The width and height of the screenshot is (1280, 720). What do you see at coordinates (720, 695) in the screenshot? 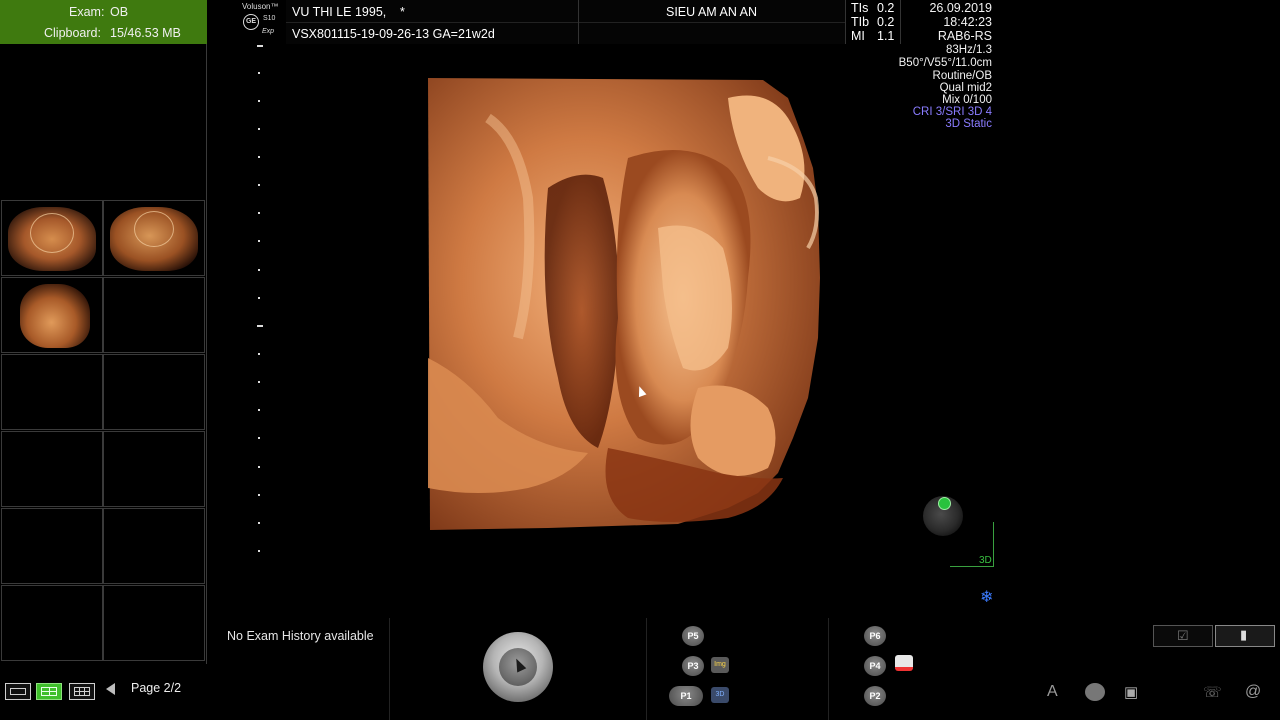
I see `3d-store-icon: 3D` at bounding box center [720, 695].